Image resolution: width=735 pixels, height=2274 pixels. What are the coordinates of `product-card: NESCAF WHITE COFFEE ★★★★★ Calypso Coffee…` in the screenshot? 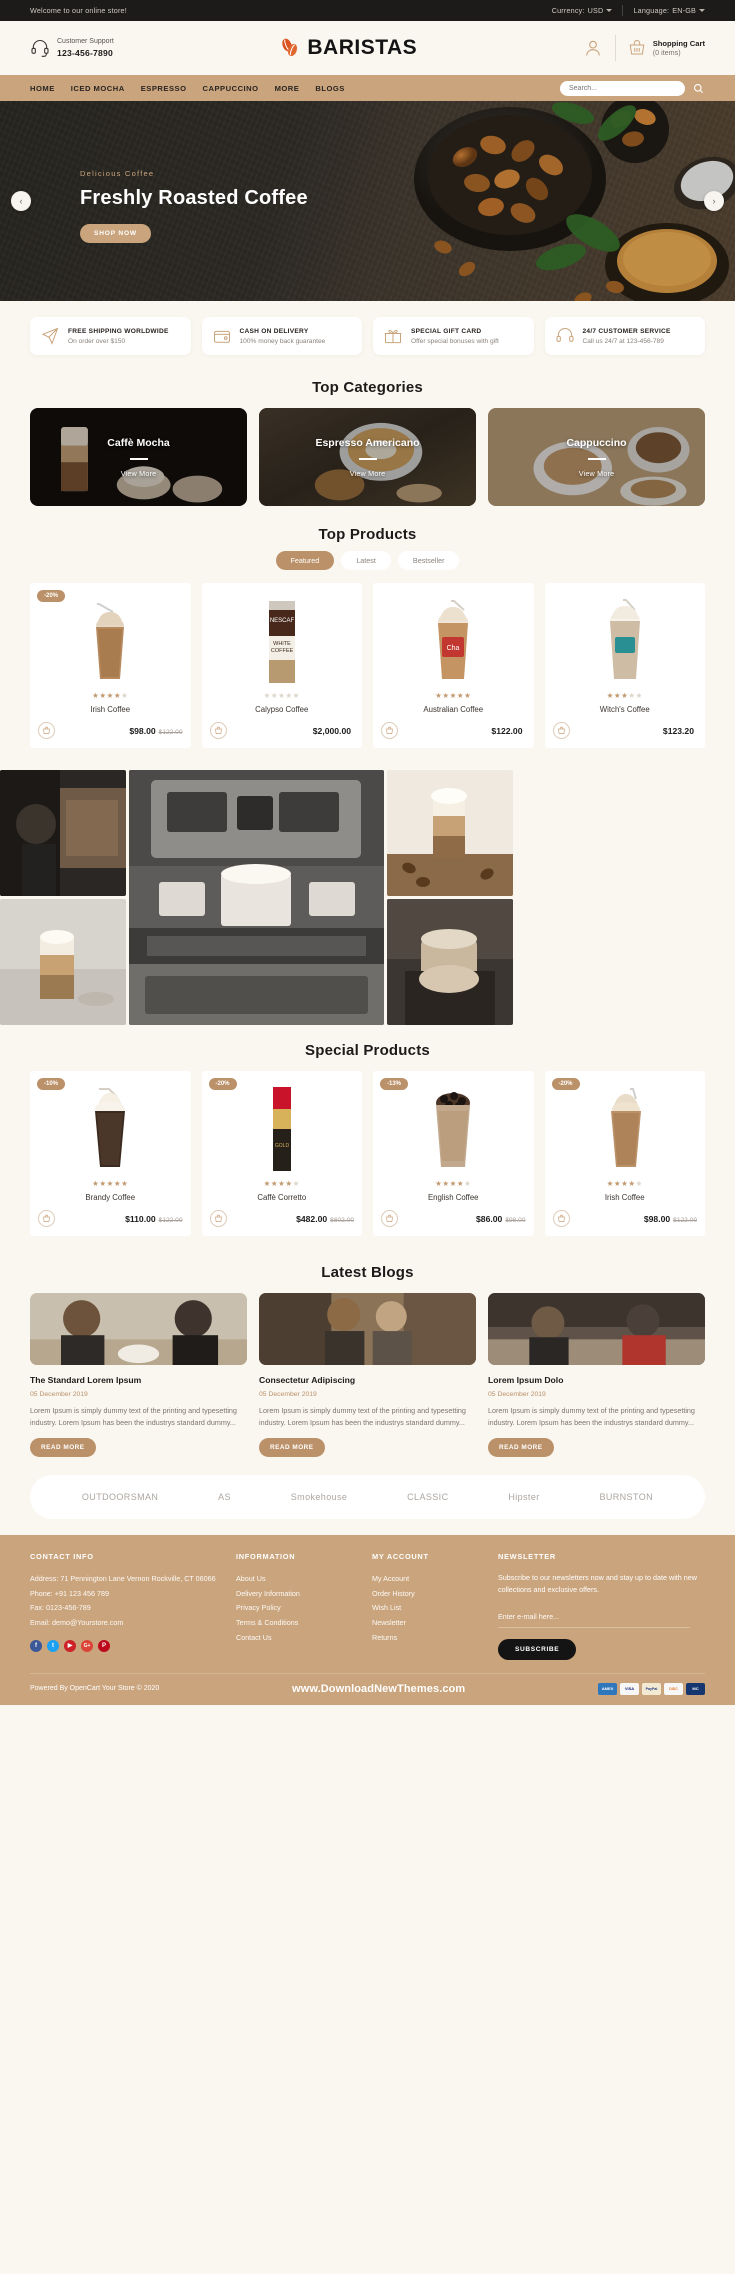 It's located at (281, 665).